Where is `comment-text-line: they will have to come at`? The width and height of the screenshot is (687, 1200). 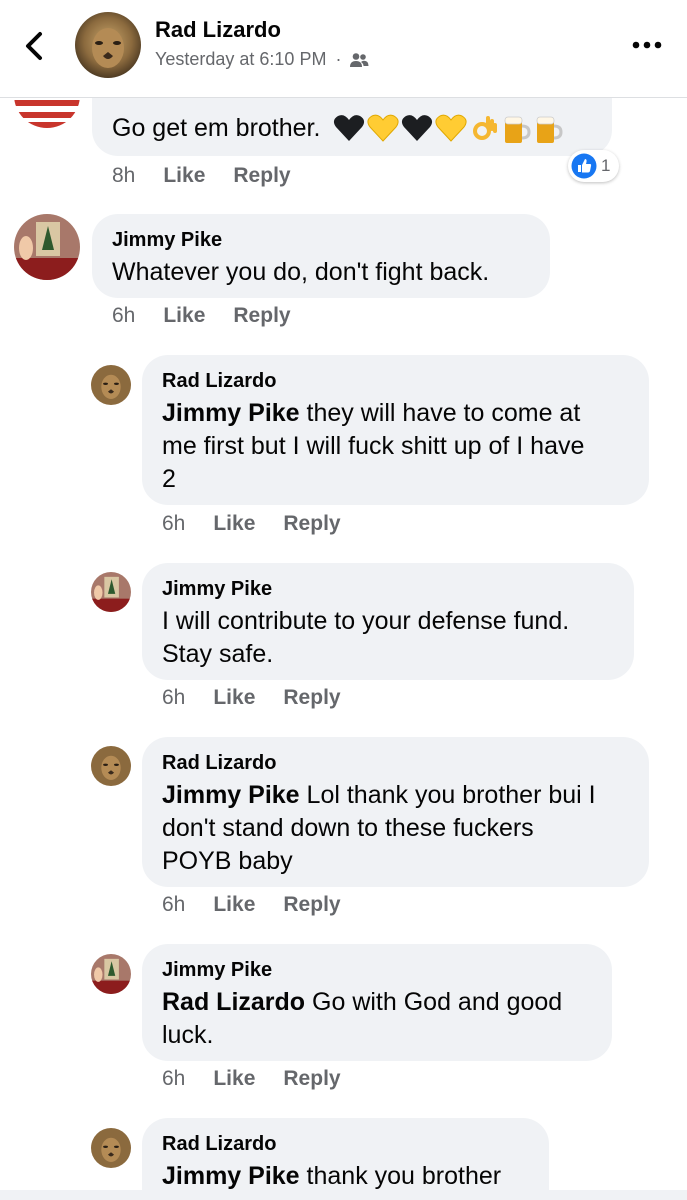 comment-text-line: they will have to come at is located at coordinates (440, 413).